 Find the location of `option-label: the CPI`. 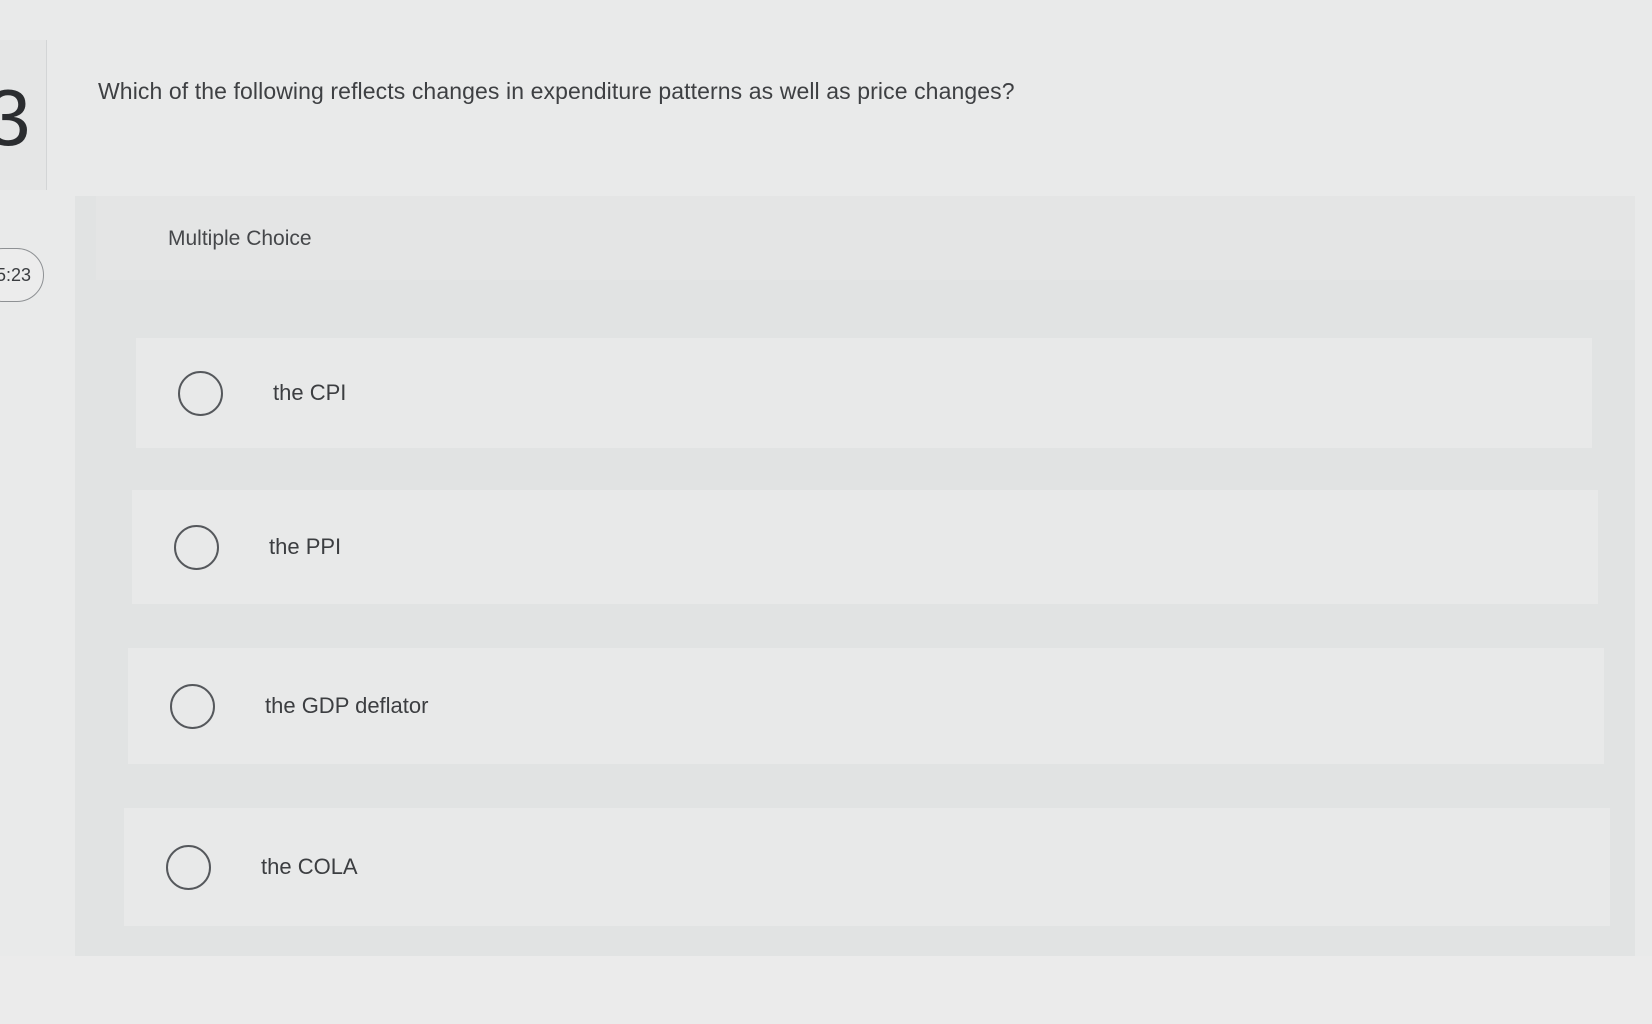

option-label: the CPI is located at coordinates (310, 392).